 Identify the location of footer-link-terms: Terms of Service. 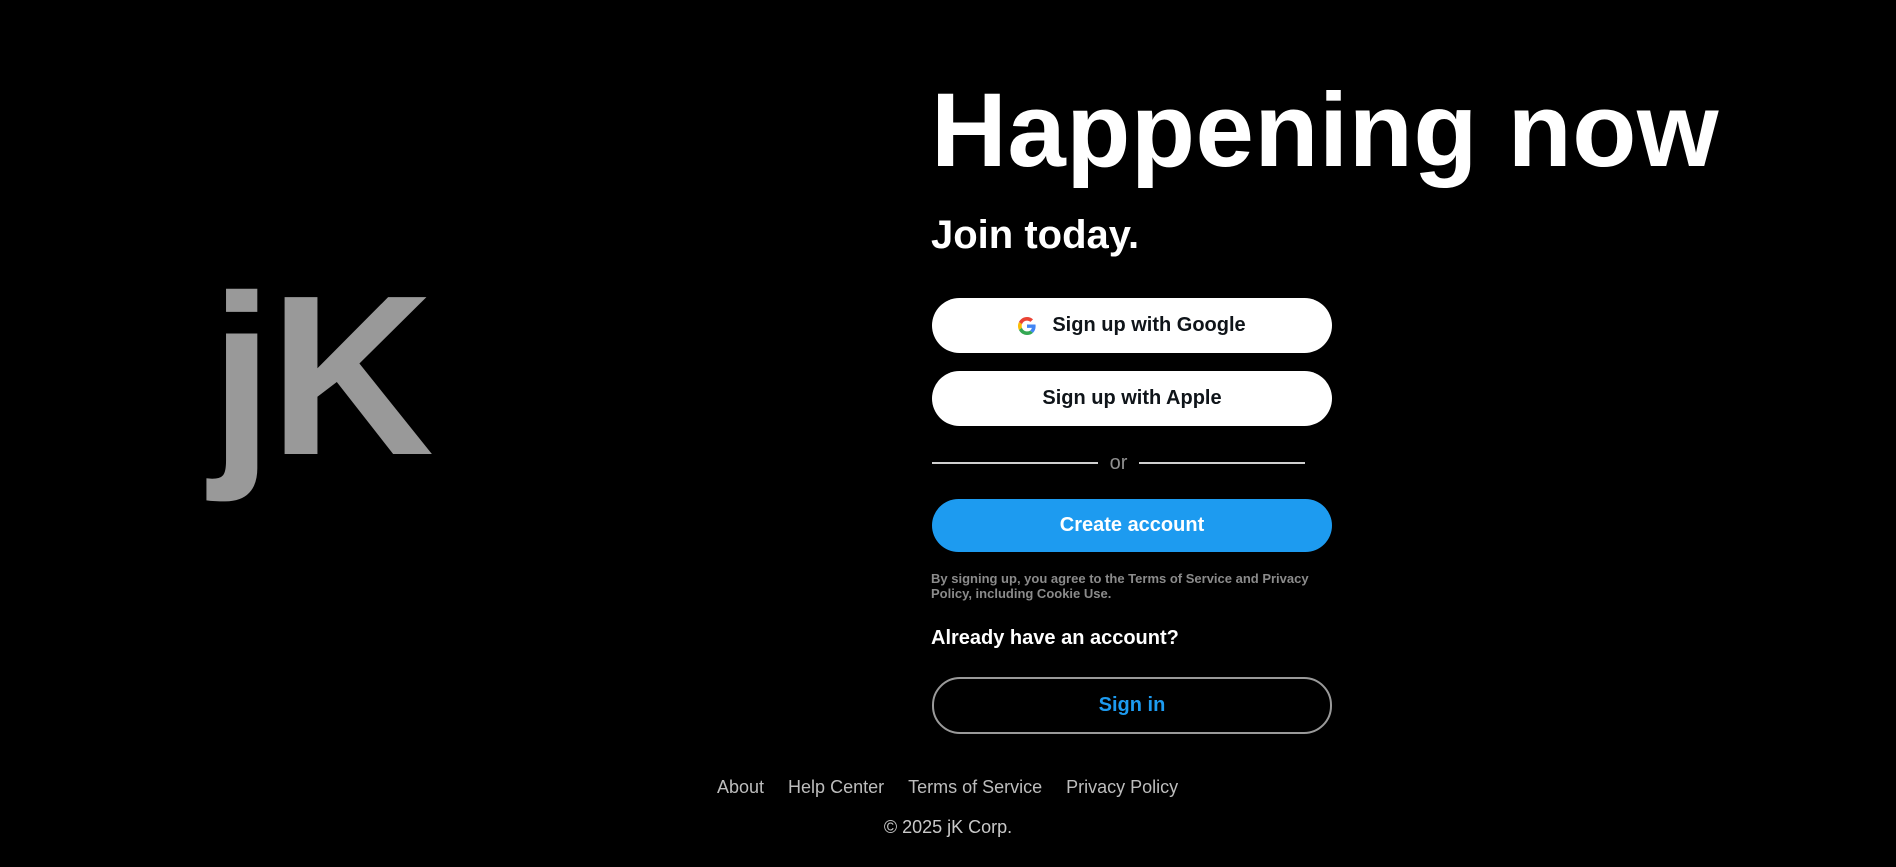
(975, 787).